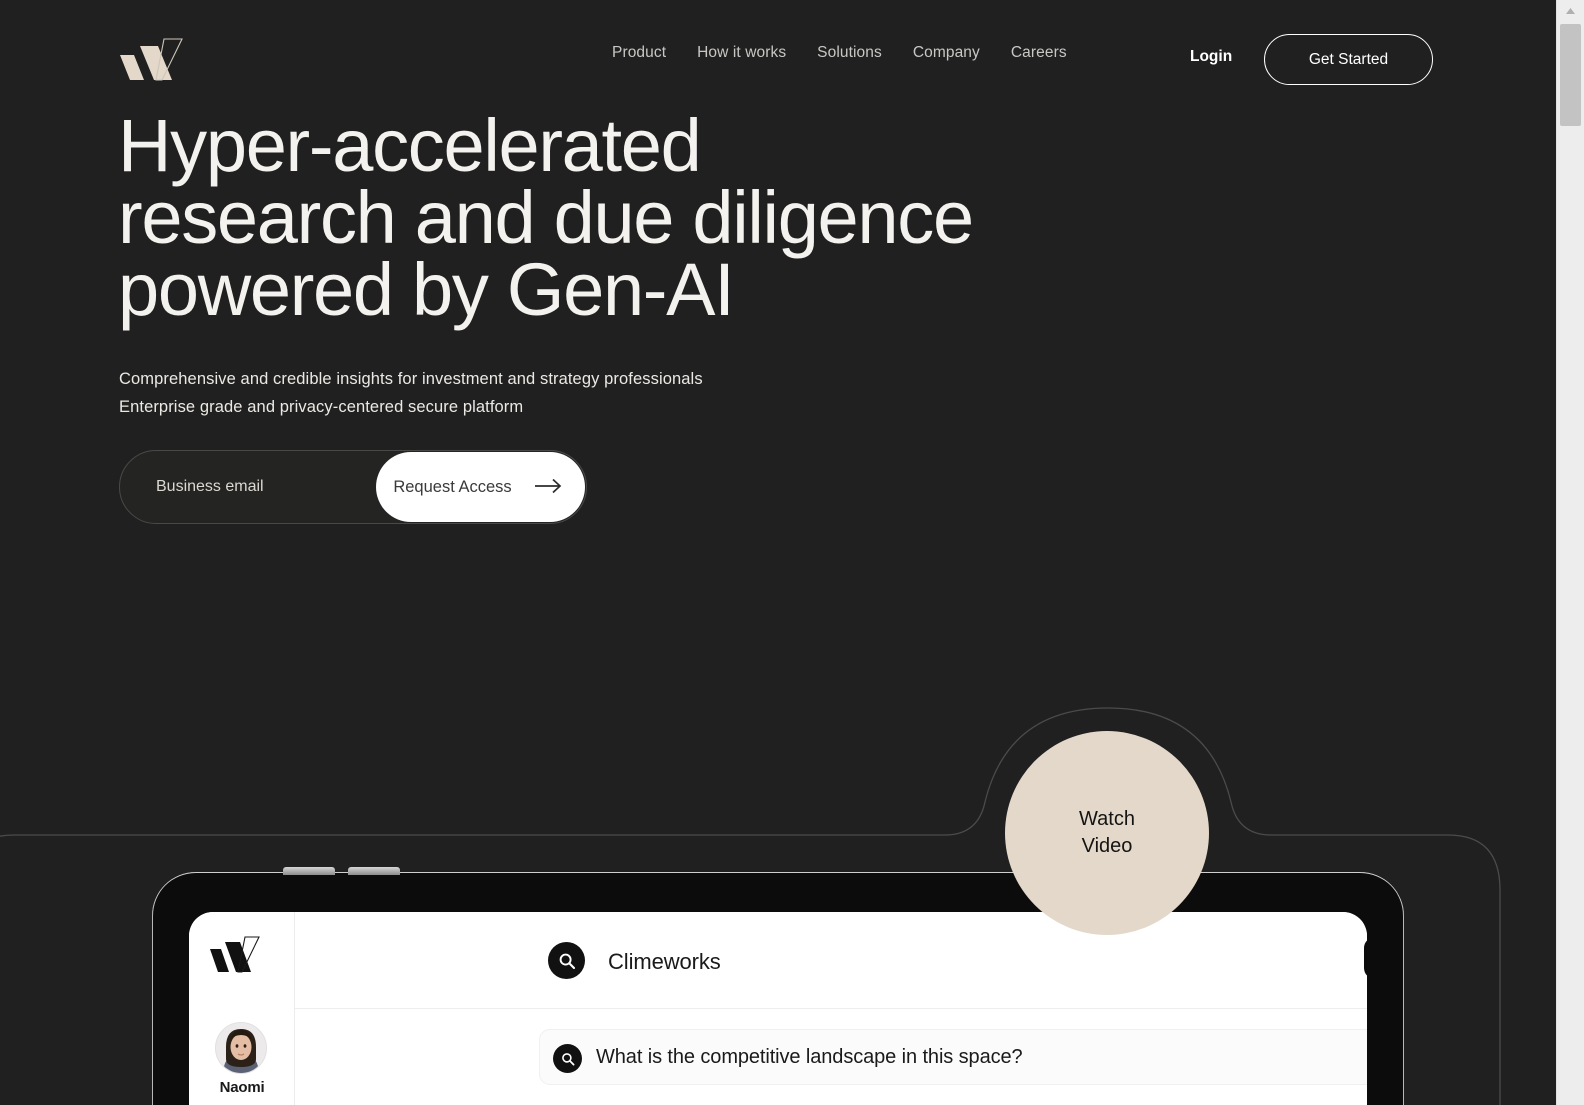  Describe the element at coordinates (1365, 958) in the screenshot. I see `share-upload-icon` at that location.